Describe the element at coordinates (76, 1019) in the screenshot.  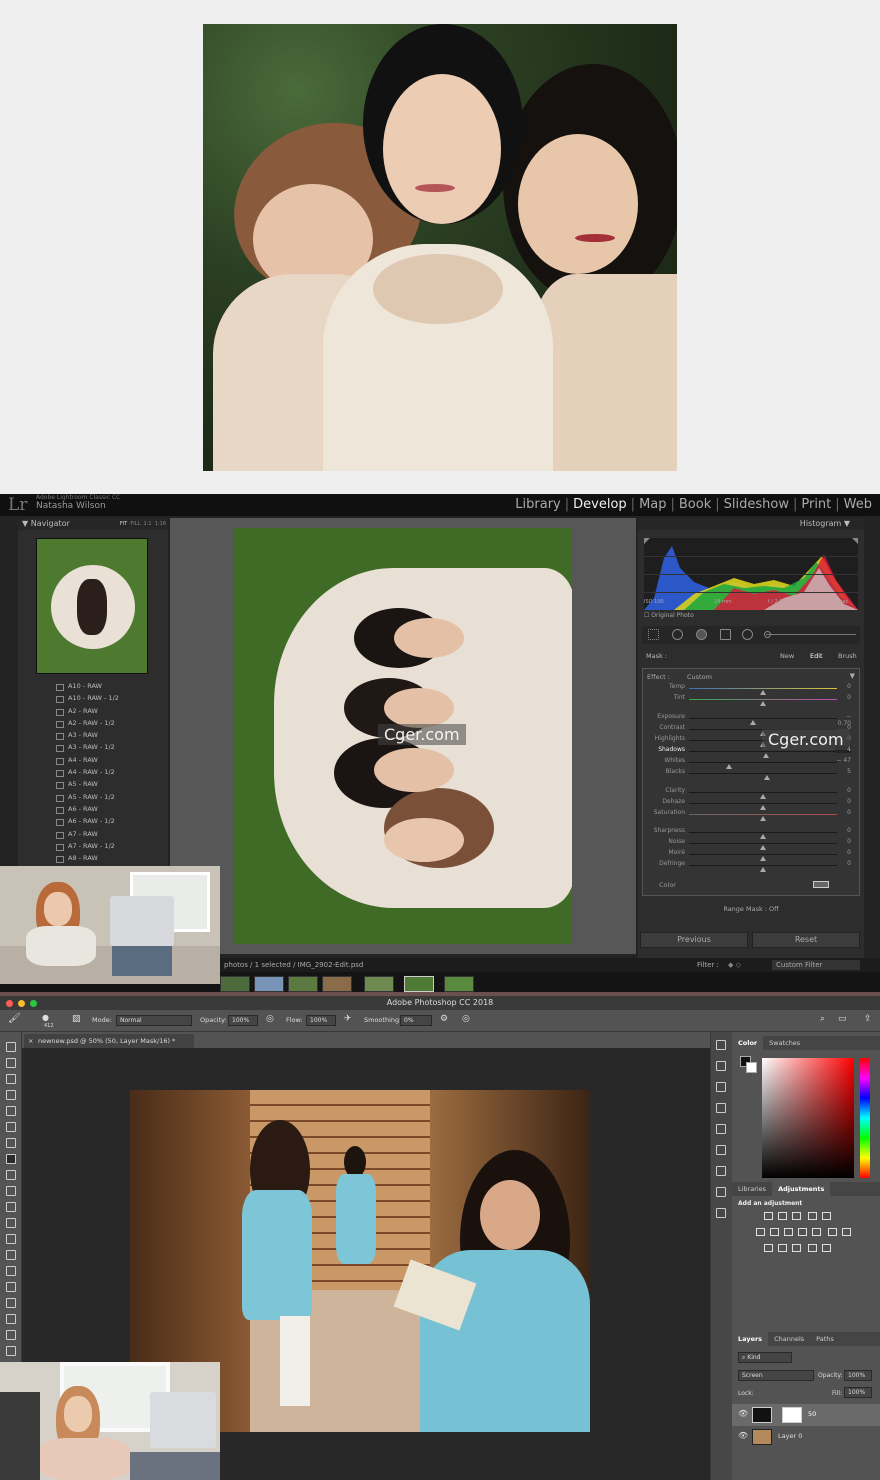
I see `brush-panel-icon: ▨` at that location.